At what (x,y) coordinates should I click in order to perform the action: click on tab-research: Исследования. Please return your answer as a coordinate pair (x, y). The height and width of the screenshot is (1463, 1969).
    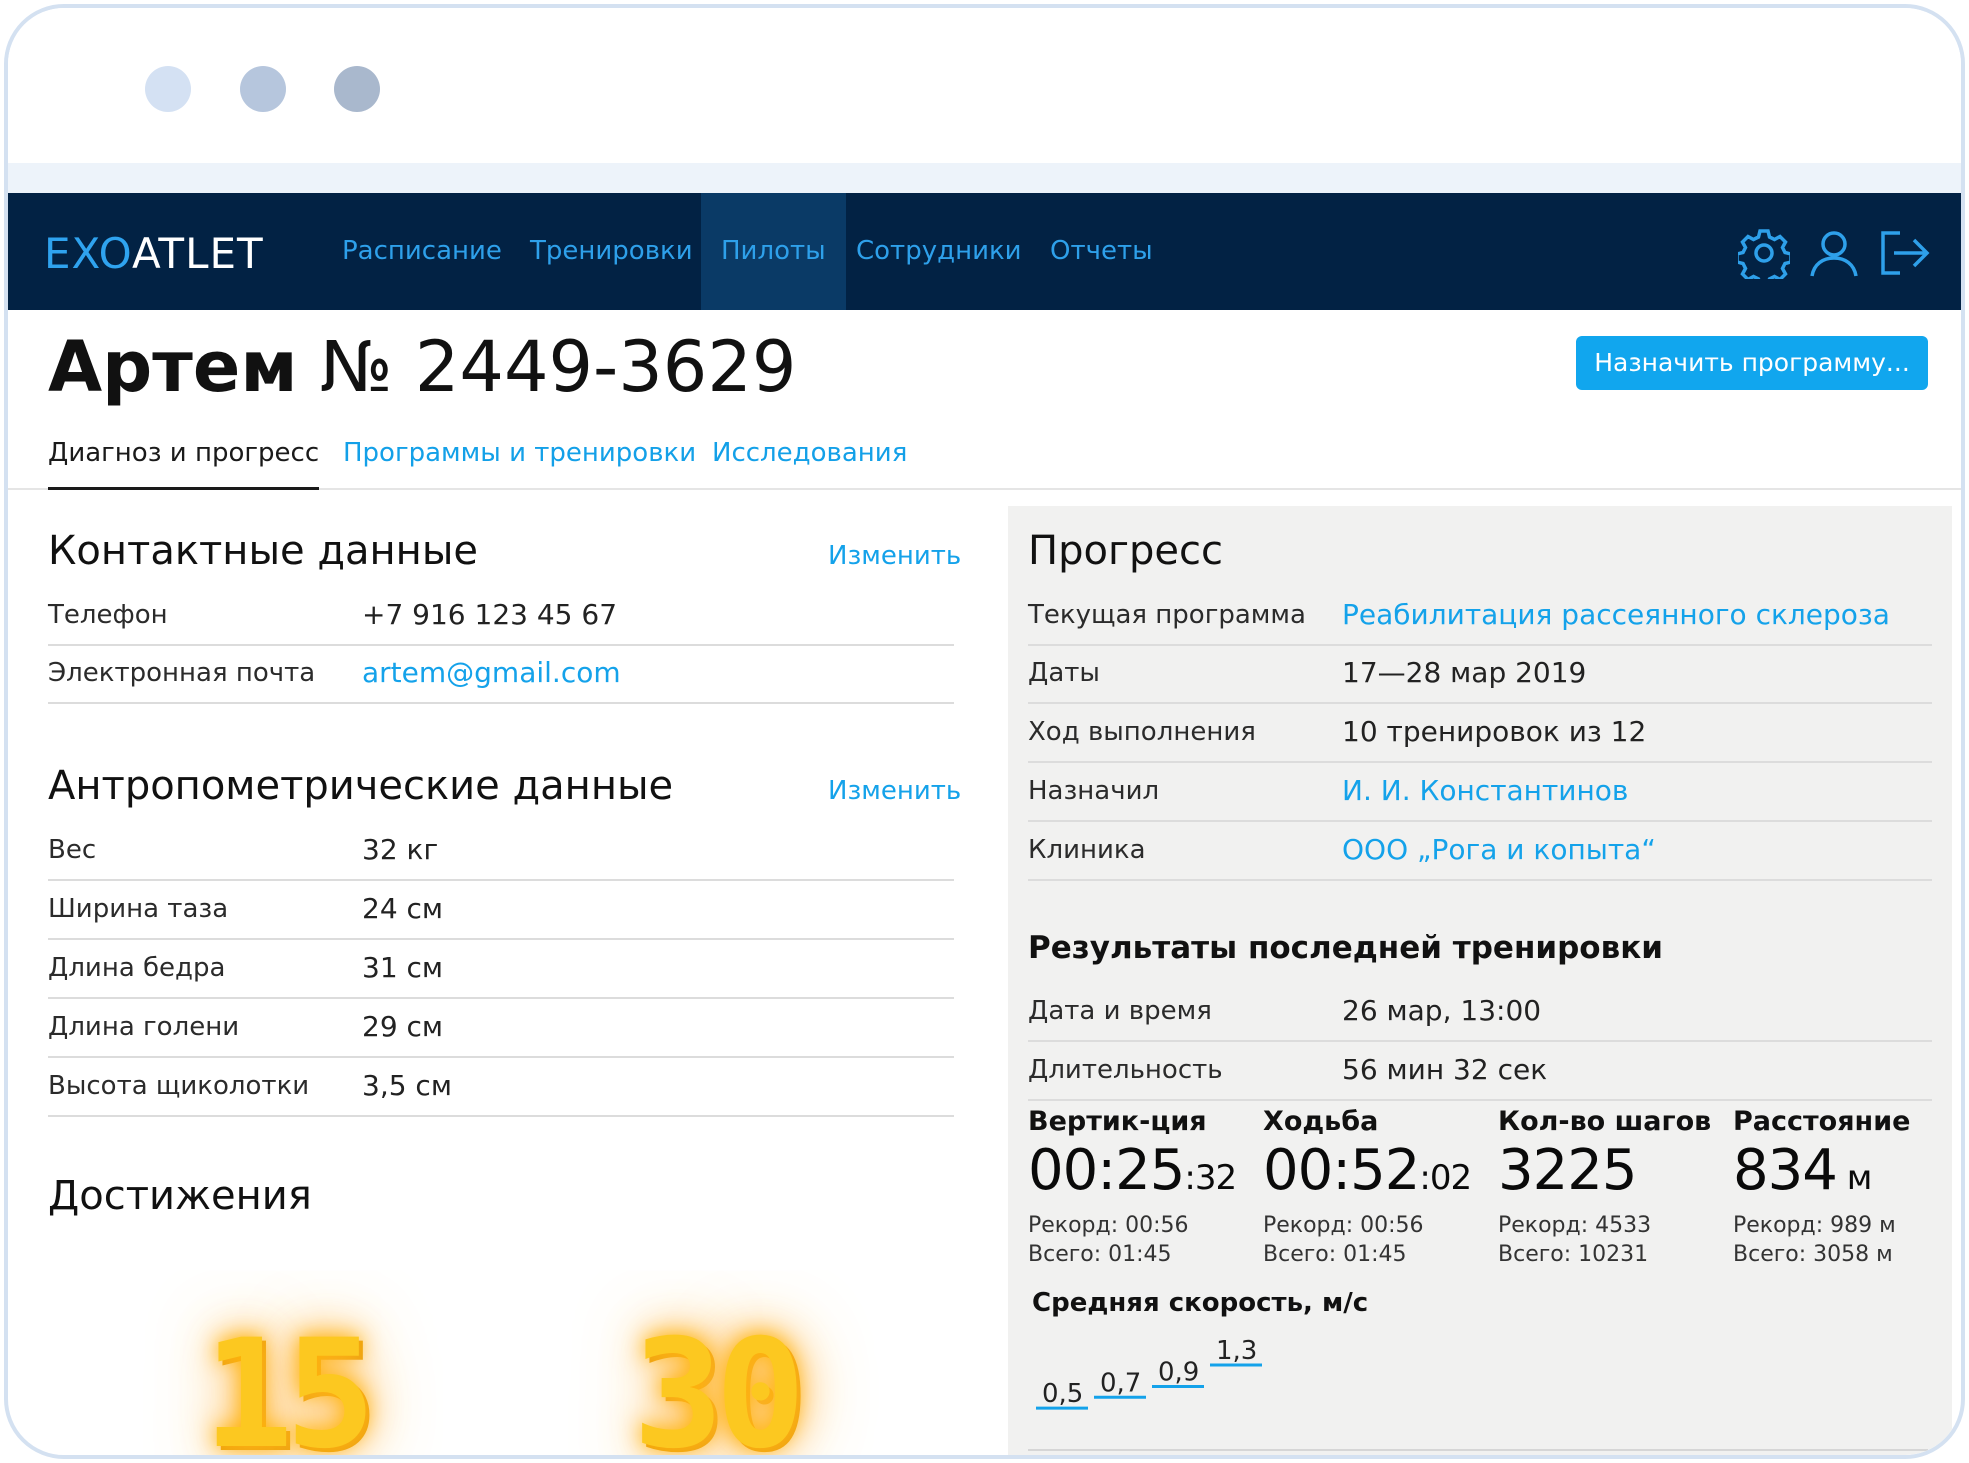
    Looking at the image, I should click on (809, 464).